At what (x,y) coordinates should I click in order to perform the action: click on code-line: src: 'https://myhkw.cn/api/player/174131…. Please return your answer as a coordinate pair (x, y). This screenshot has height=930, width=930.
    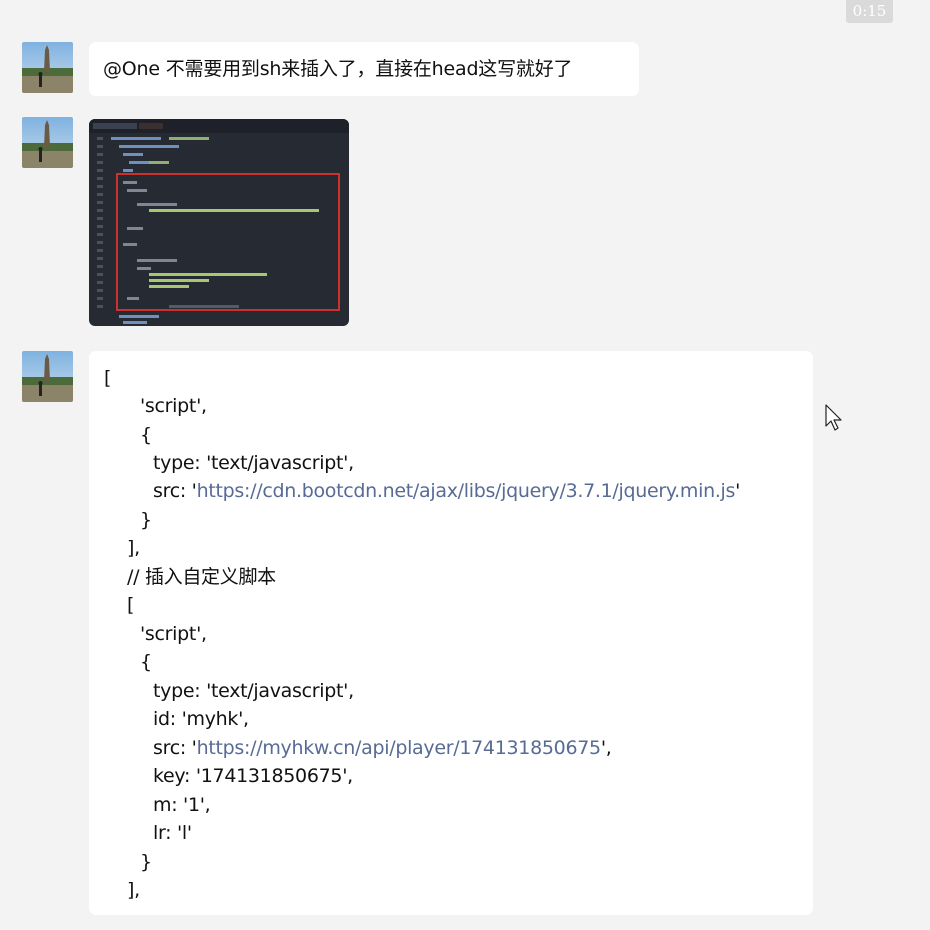
    Looking at the image, I should click on (382, 748).